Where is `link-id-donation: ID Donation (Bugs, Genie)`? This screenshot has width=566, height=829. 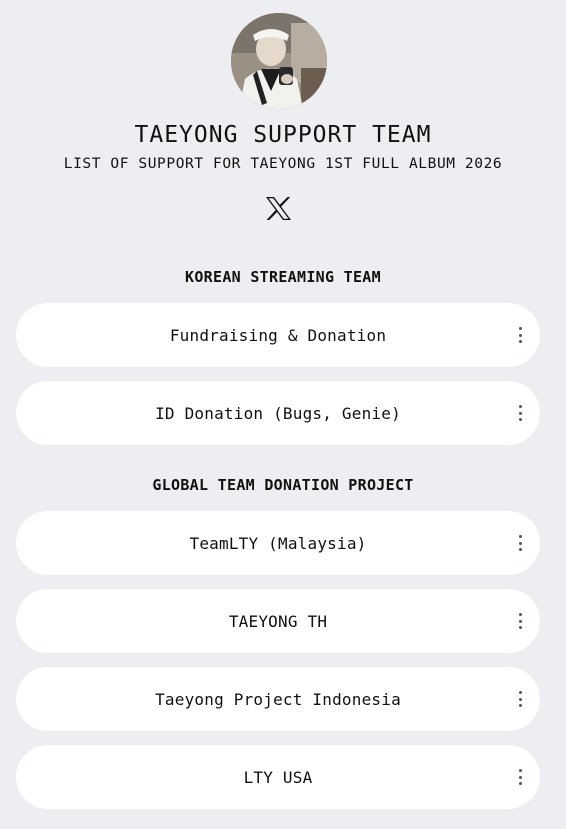 link-id-donation: ID Donation (Bugs, Genie) is located at coordinates (278, 413).